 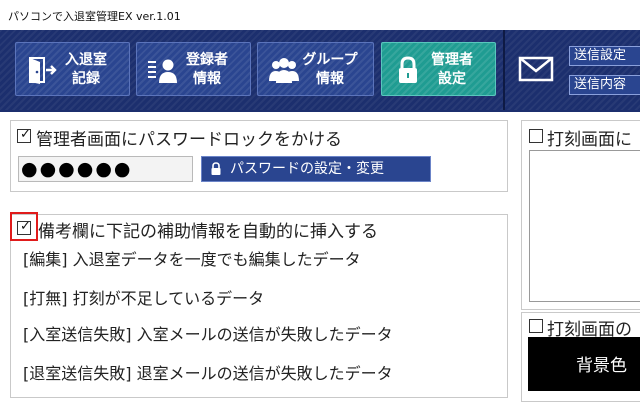 What do you see at coordinates (207, 60) in the screenshot?
I see `registrant-info-line1: 登録者` at bounding box center [207, 60].